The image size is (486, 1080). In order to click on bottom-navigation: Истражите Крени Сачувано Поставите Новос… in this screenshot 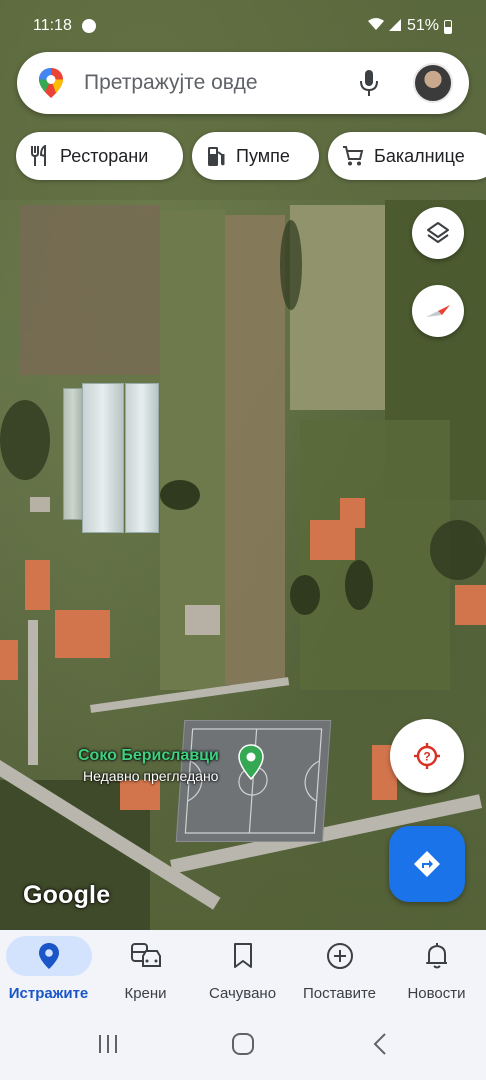, I will do `click(243, 970)`.